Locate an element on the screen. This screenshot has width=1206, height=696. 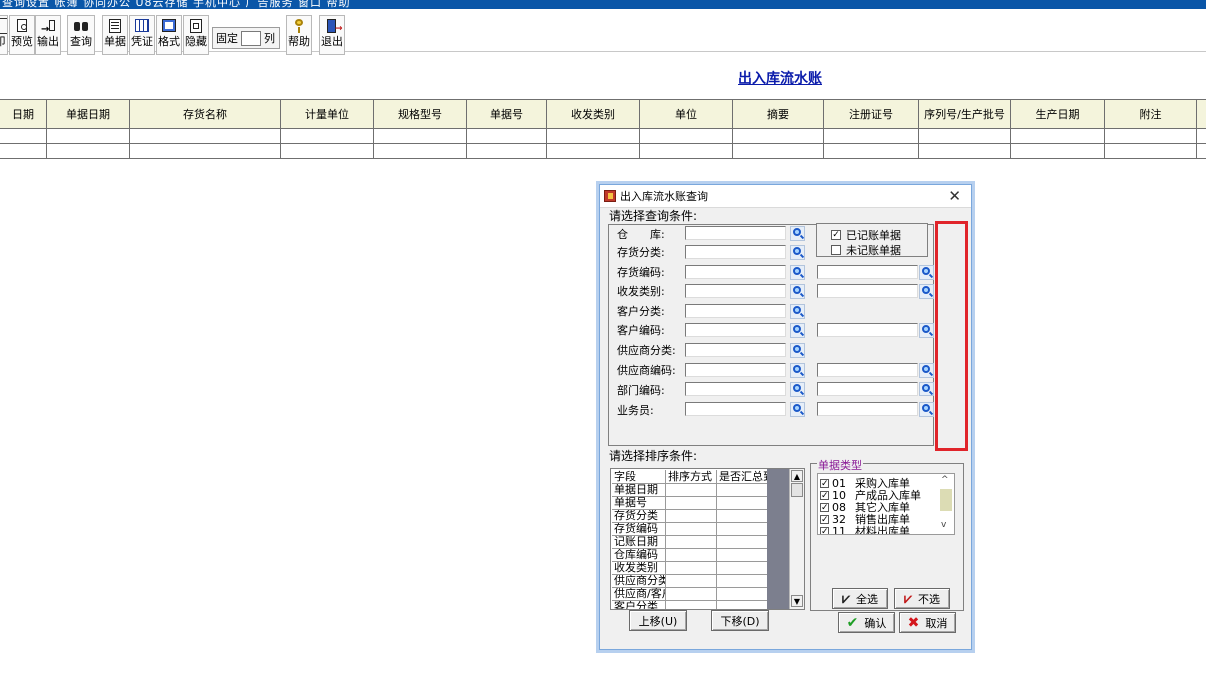
preview-button: 预览 is located at coordinates (22, 35).